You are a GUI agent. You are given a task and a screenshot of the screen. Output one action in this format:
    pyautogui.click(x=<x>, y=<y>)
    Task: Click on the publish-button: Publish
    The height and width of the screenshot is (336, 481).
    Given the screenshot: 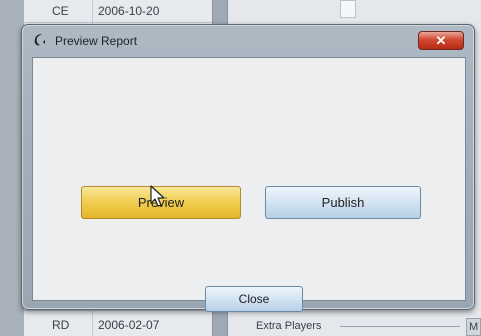 What is the action you would take?
    pyautogui.click(x=343, y=202)
    